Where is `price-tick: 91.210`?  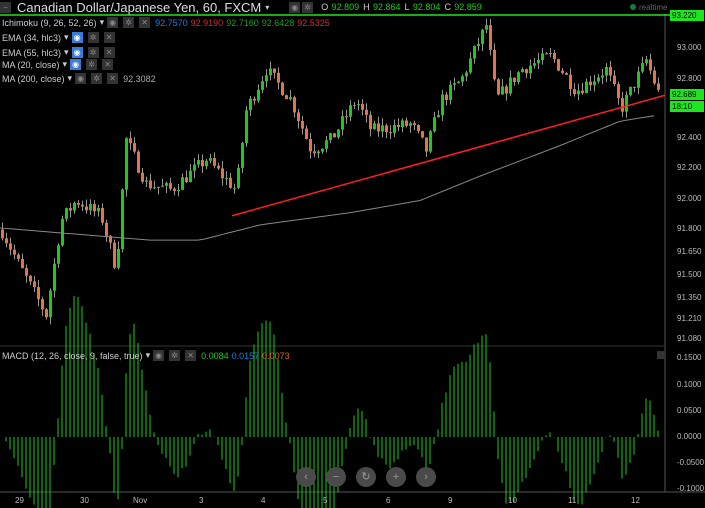
price-tick: 91.210 is located at coordinates (689, 318).